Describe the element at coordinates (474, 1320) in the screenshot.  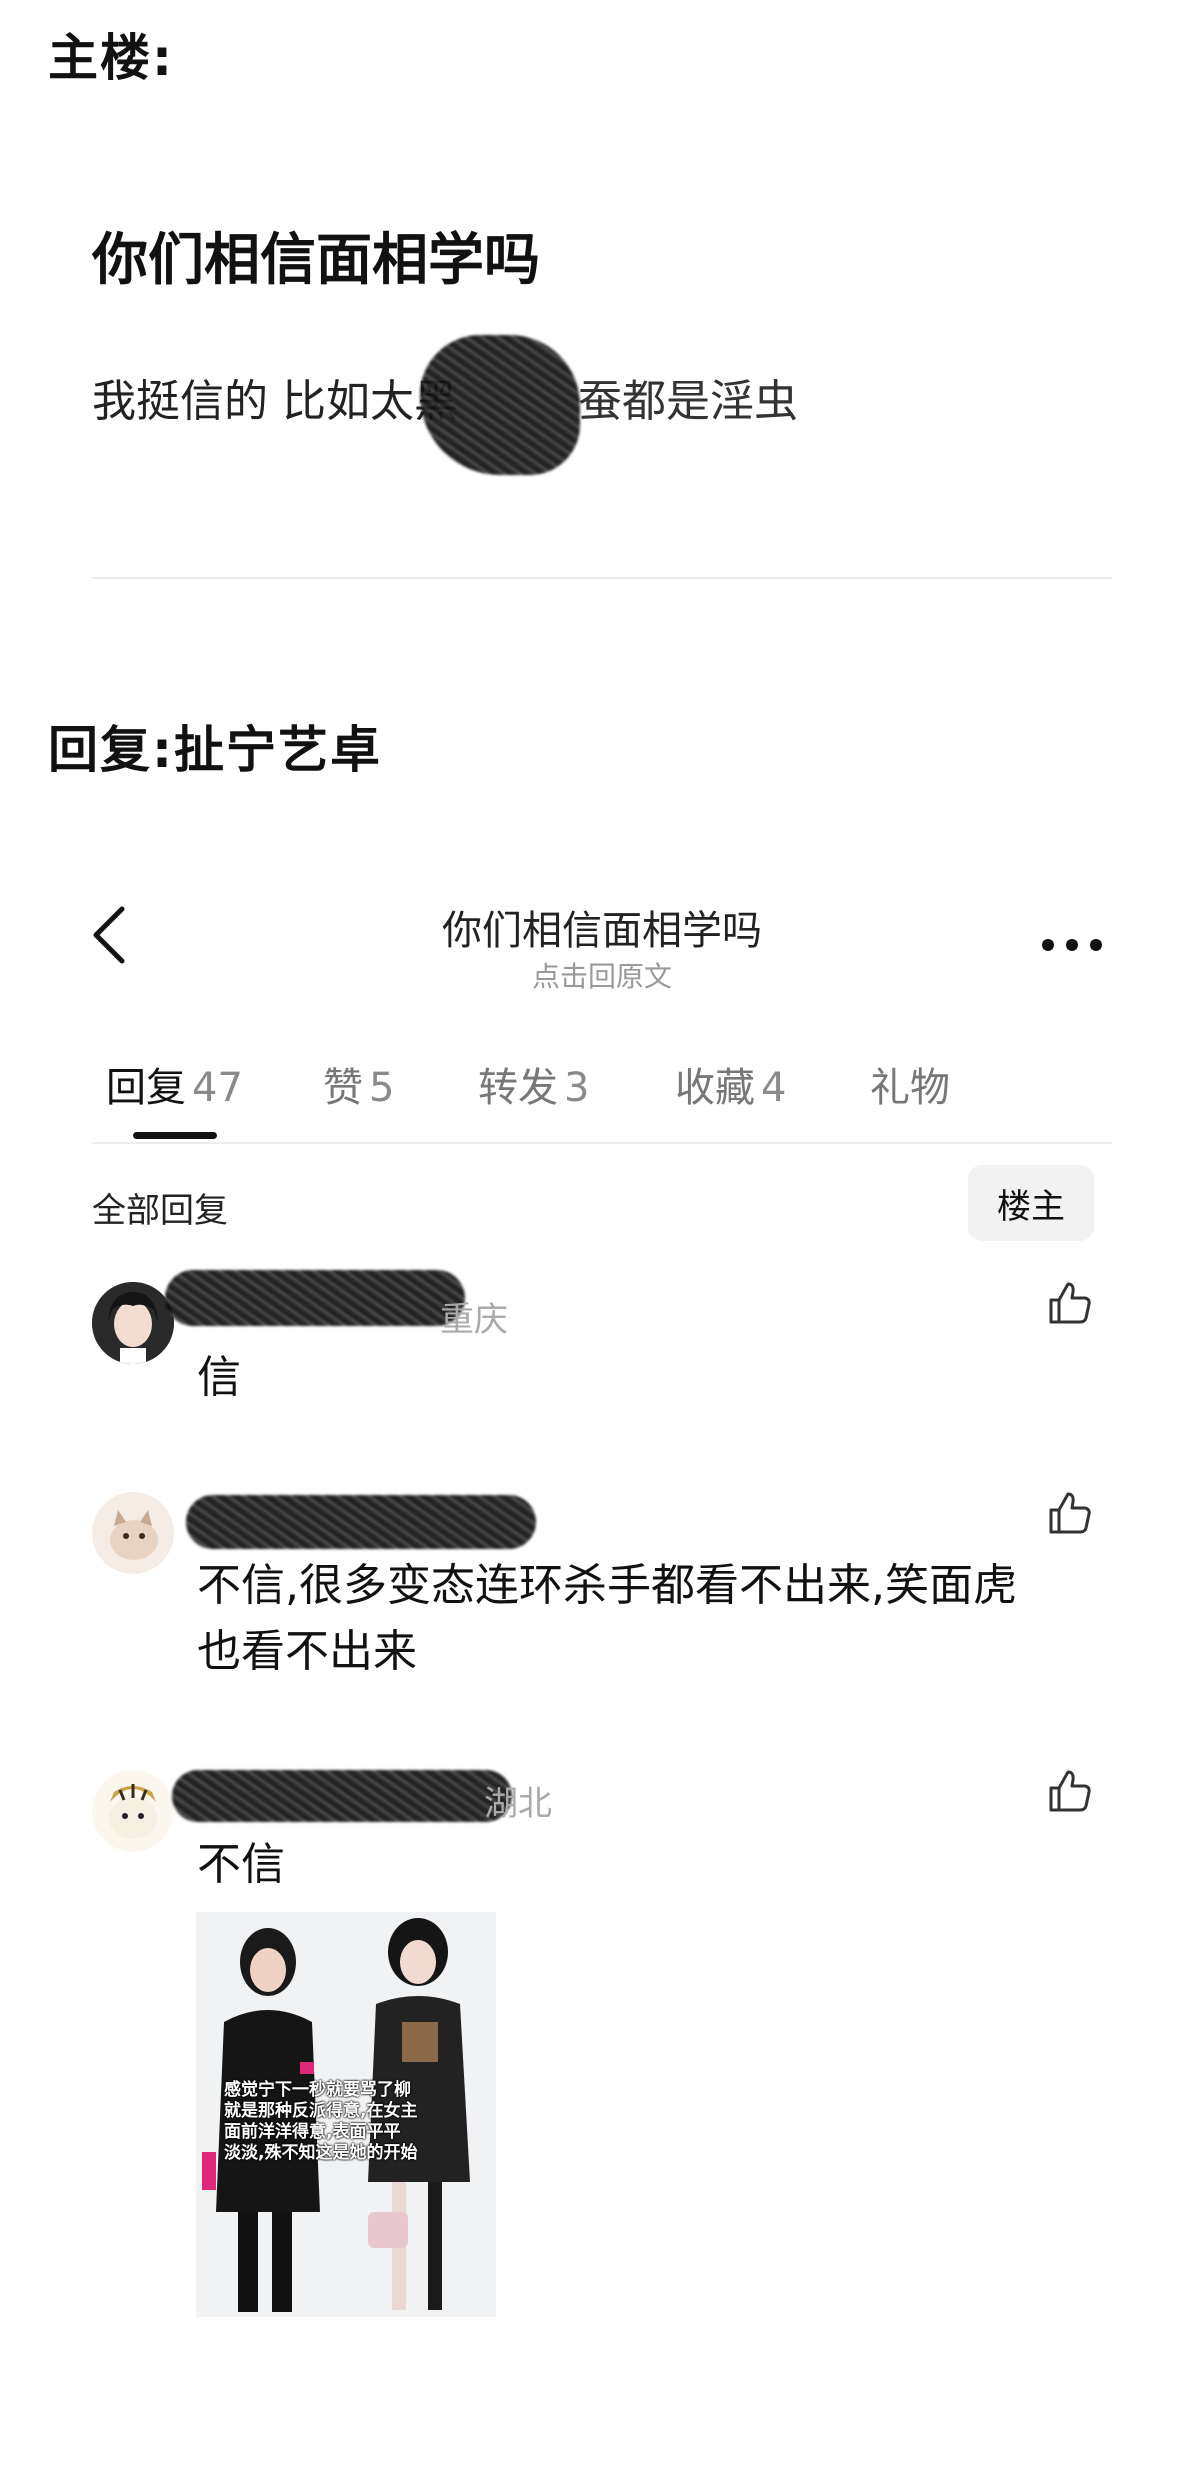
I see `comment-location: 重庆` at that location.